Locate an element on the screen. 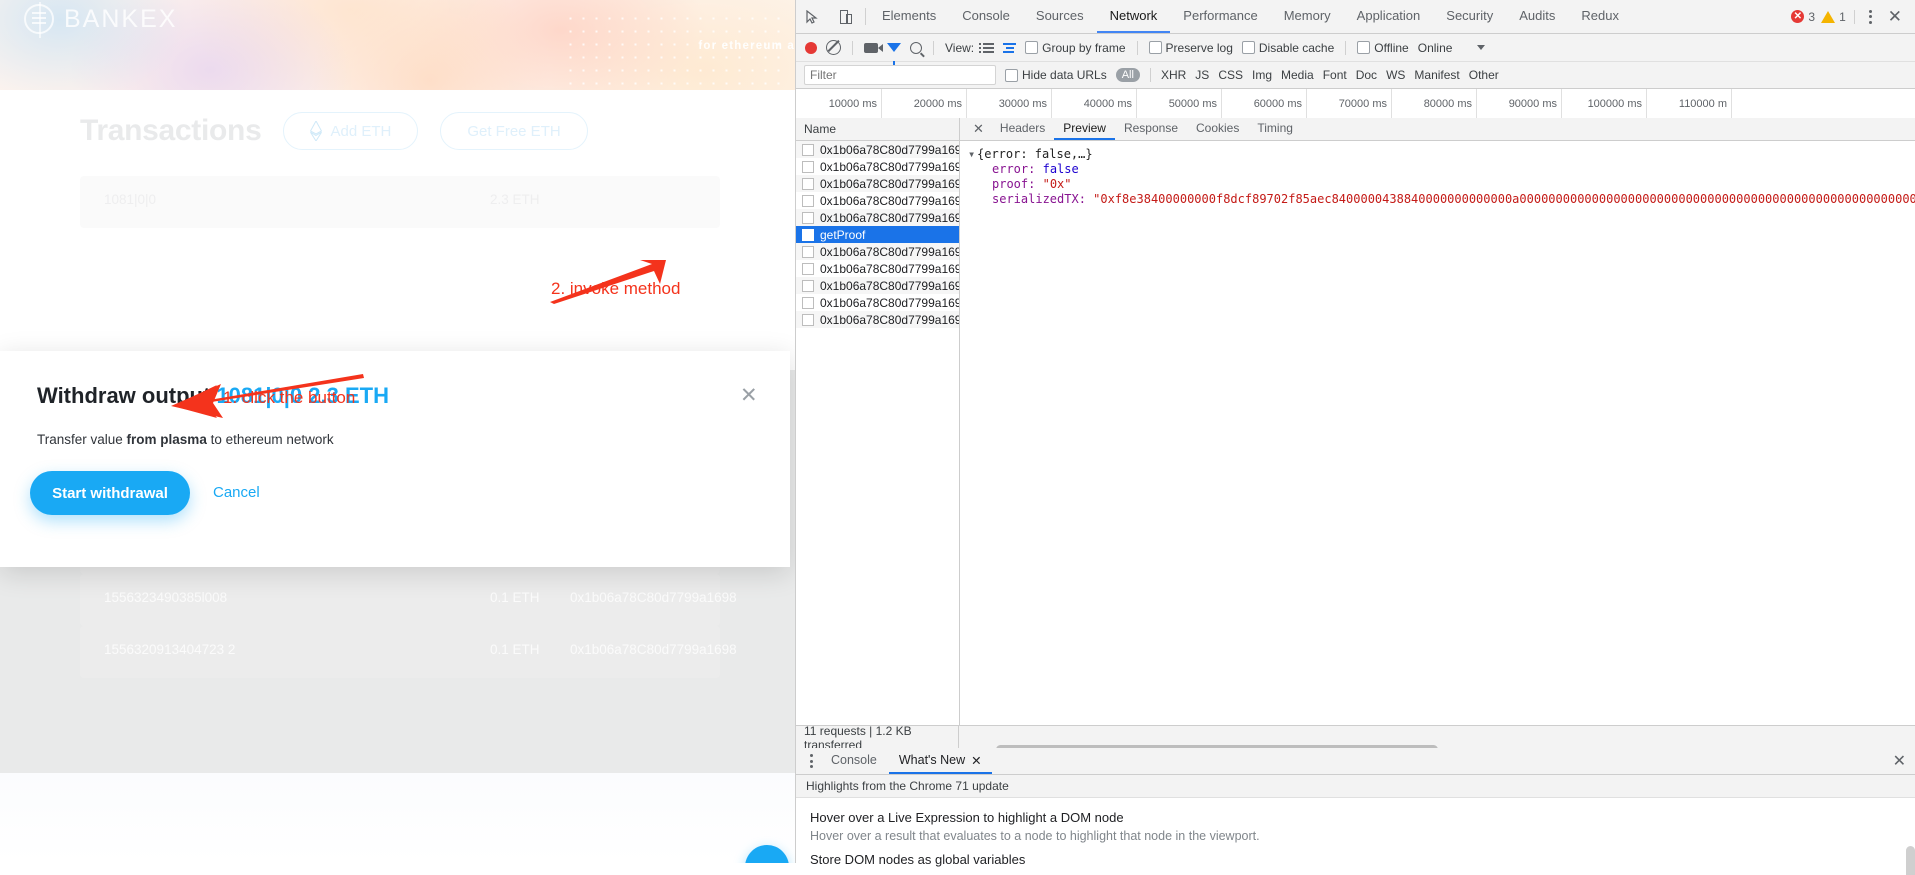 Image resolution: width=1915 pixels, height=875 pixels. record-icon is located at coordinates (811, 47).